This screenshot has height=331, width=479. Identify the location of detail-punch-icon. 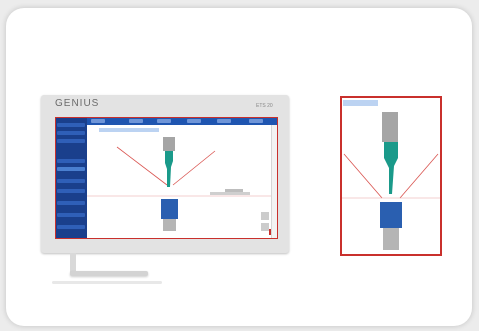
(391, 168).